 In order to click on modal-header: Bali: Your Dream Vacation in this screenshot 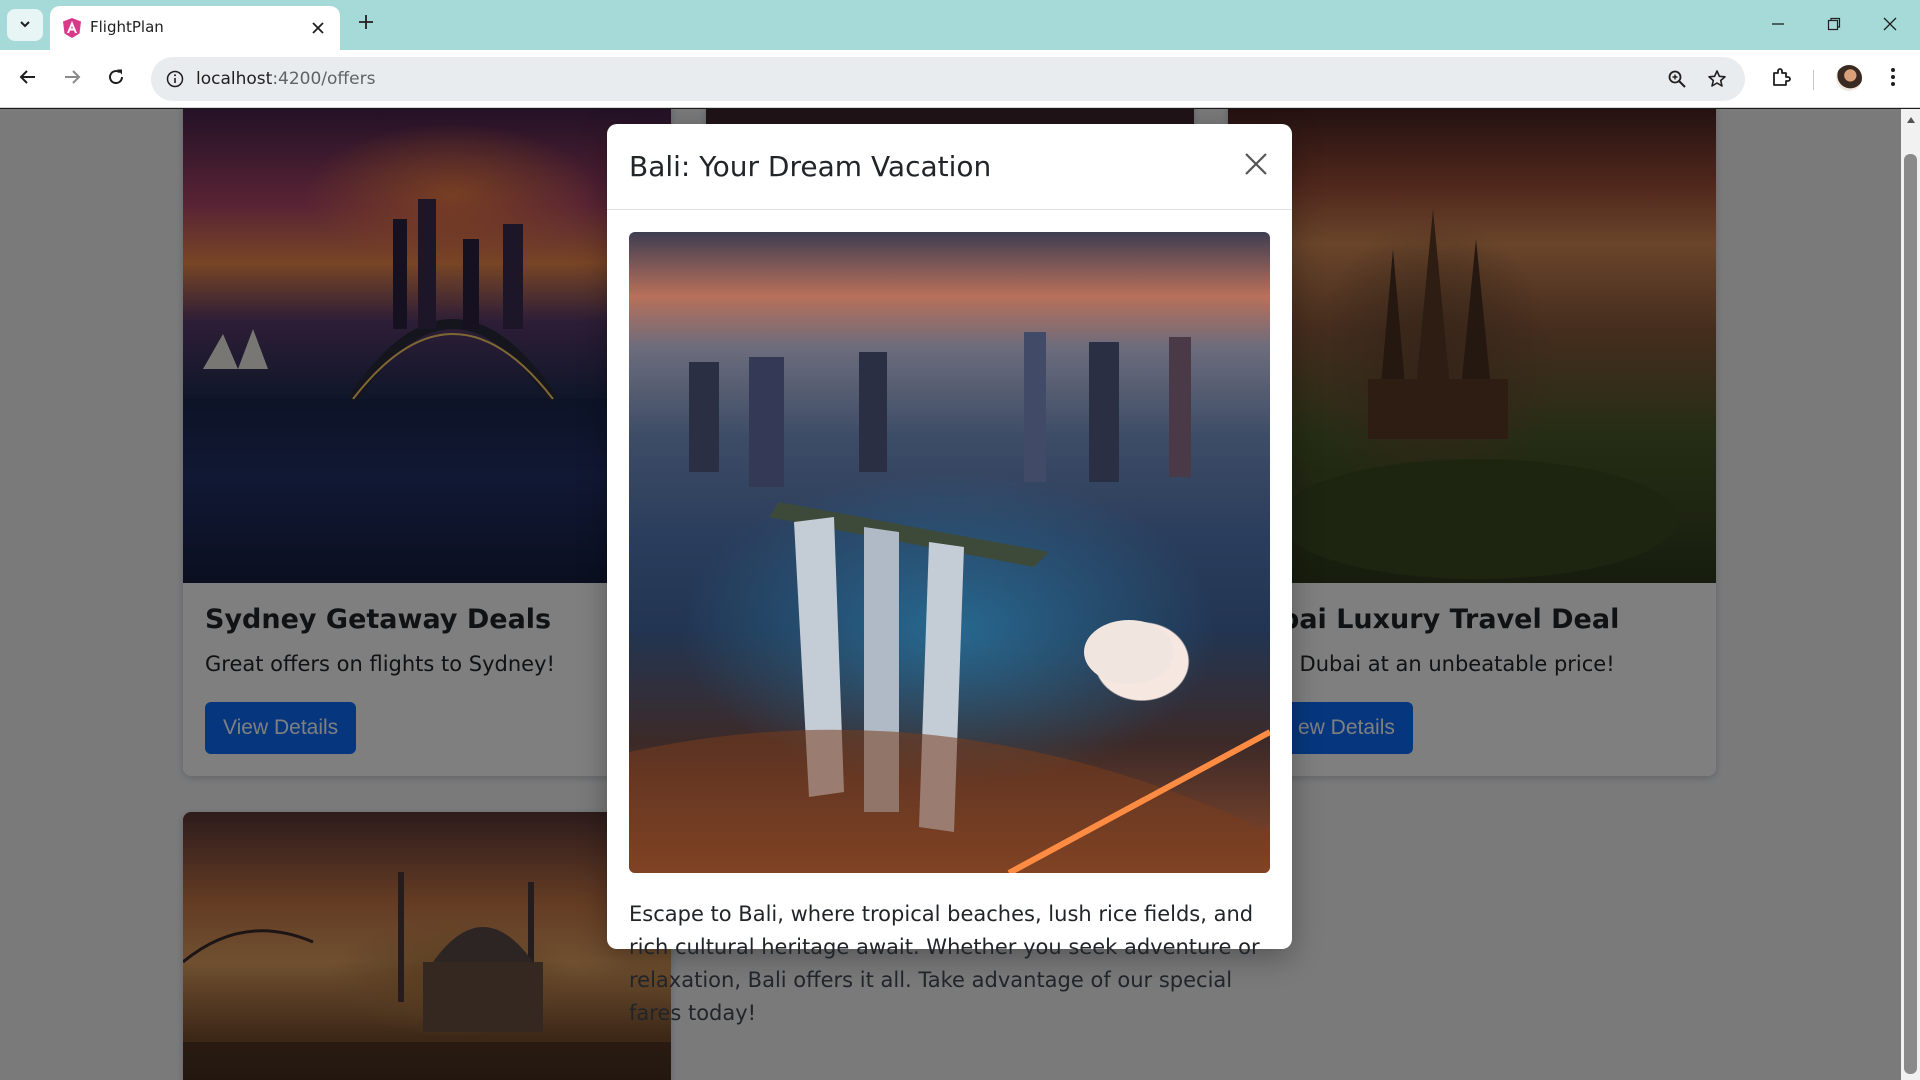, I will do `click(949, 167)`.